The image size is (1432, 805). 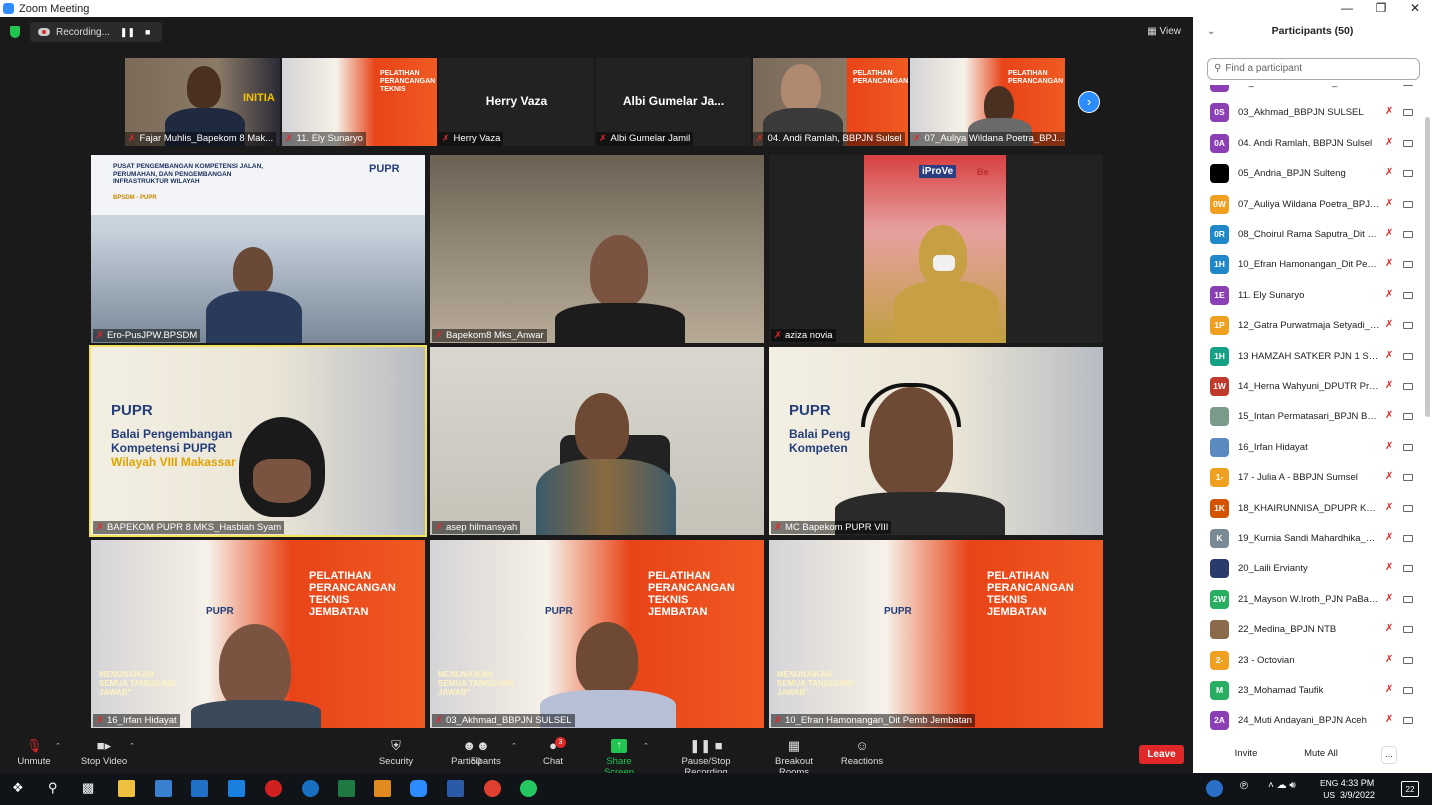 What do you see at coordinates (1309, 174) in the screenshot?
I see `participant-row: 05_Andria_BPJN Sulteng ✗` at bounding box center [1309, 174].